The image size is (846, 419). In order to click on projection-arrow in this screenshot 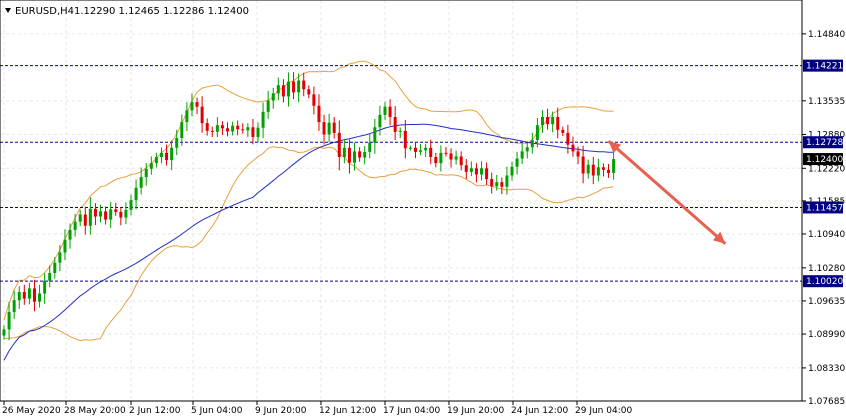, I will do `click(667, 192)`.